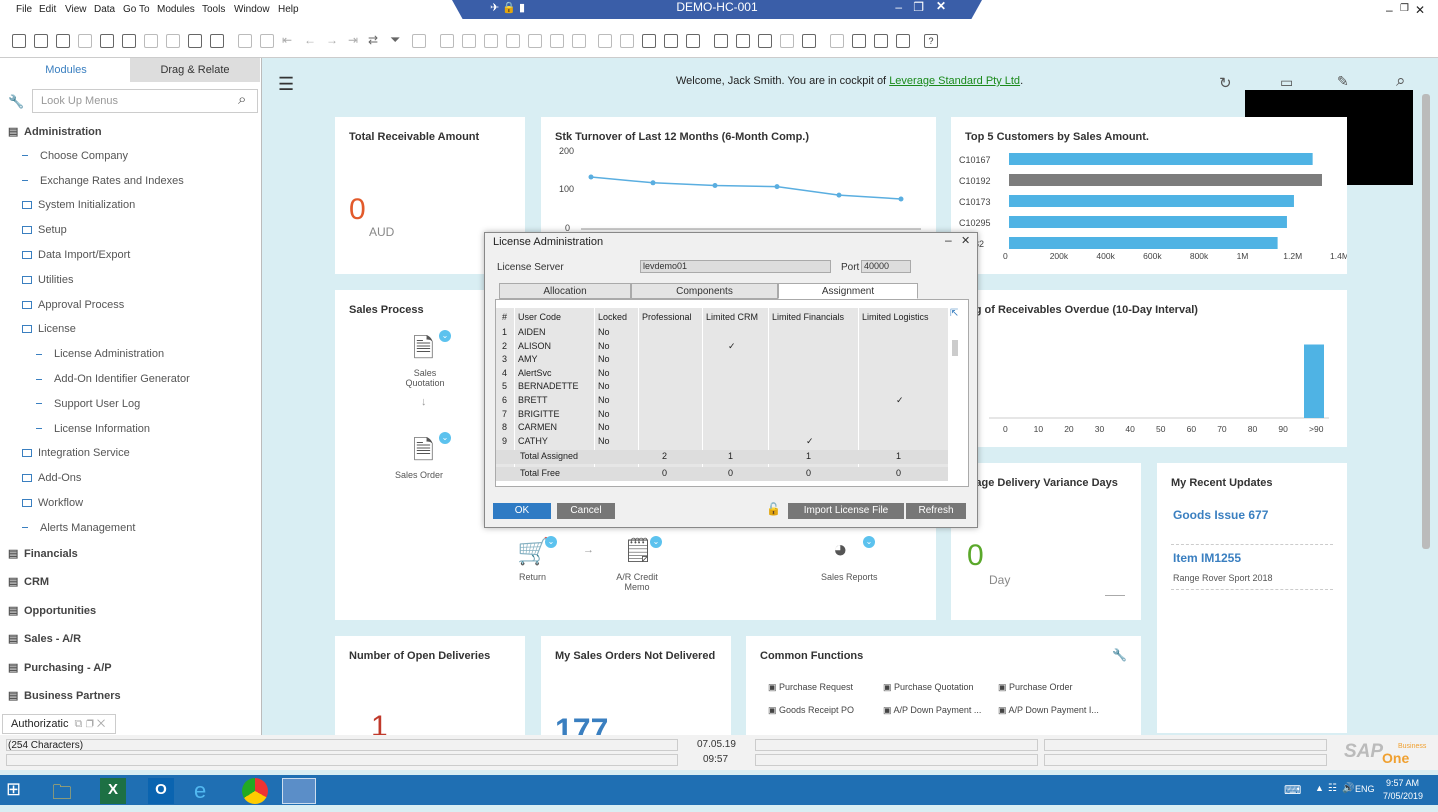 The width and height of the screenshot is (1438, 812). I want to click on sales-quotation-label: Sales Quotation, so click(425, 378).